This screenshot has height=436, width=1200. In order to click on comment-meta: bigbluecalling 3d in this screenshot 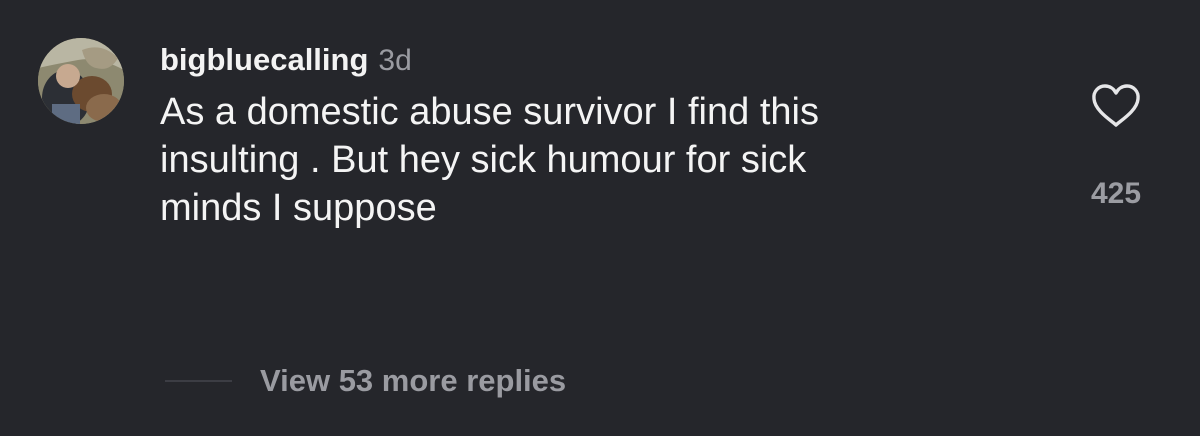, I will do `click(570, 60)`.